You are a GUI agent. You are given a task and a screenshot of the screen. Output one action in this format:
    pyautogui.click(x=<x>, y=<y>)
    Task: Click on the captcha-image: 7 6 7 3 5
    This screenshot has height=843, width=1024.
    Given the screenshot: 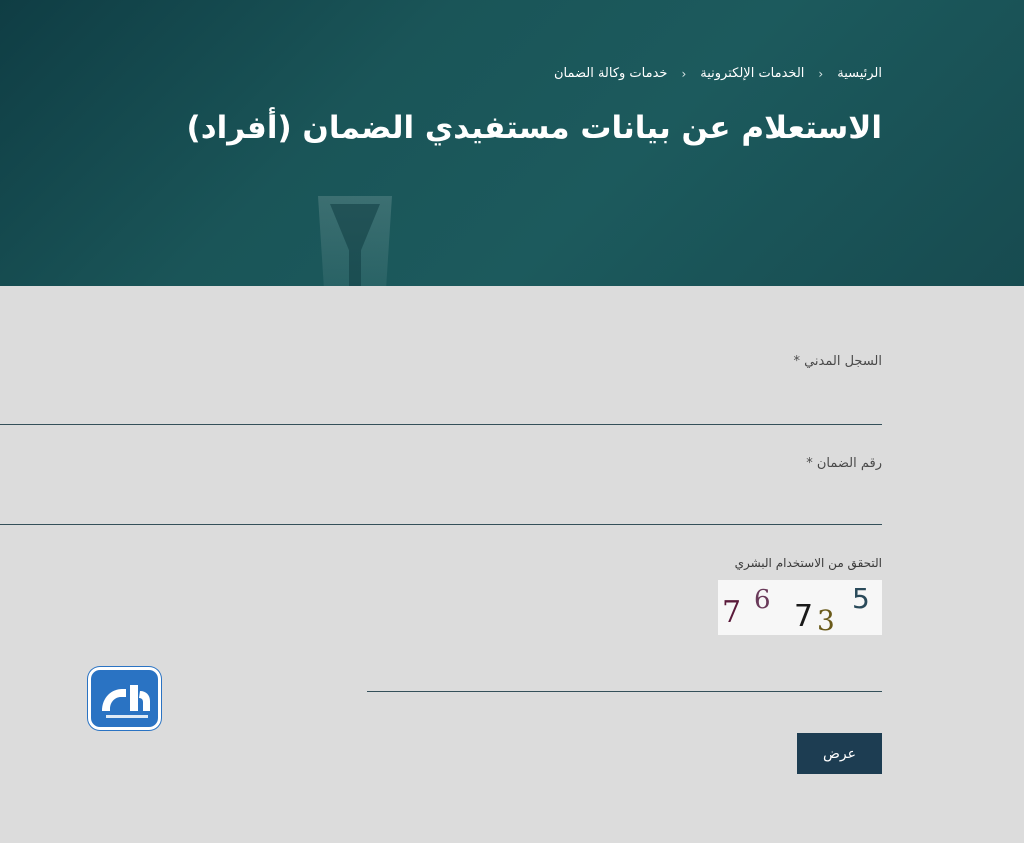 What is the action you would take?
    pyautogui.click(x=800, y=608)
    